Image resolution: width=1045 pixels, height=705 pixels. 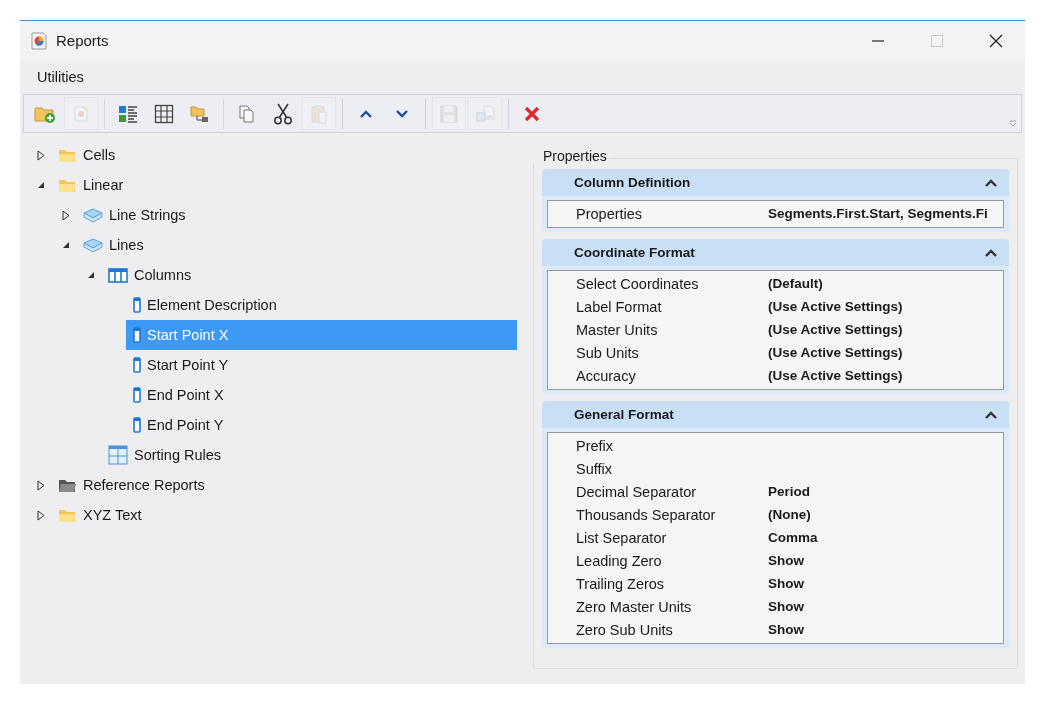 What do you see at coordinates (200, 113) in the screenshot?
I see `folder-link-icon` at bounding box center [200, 113].